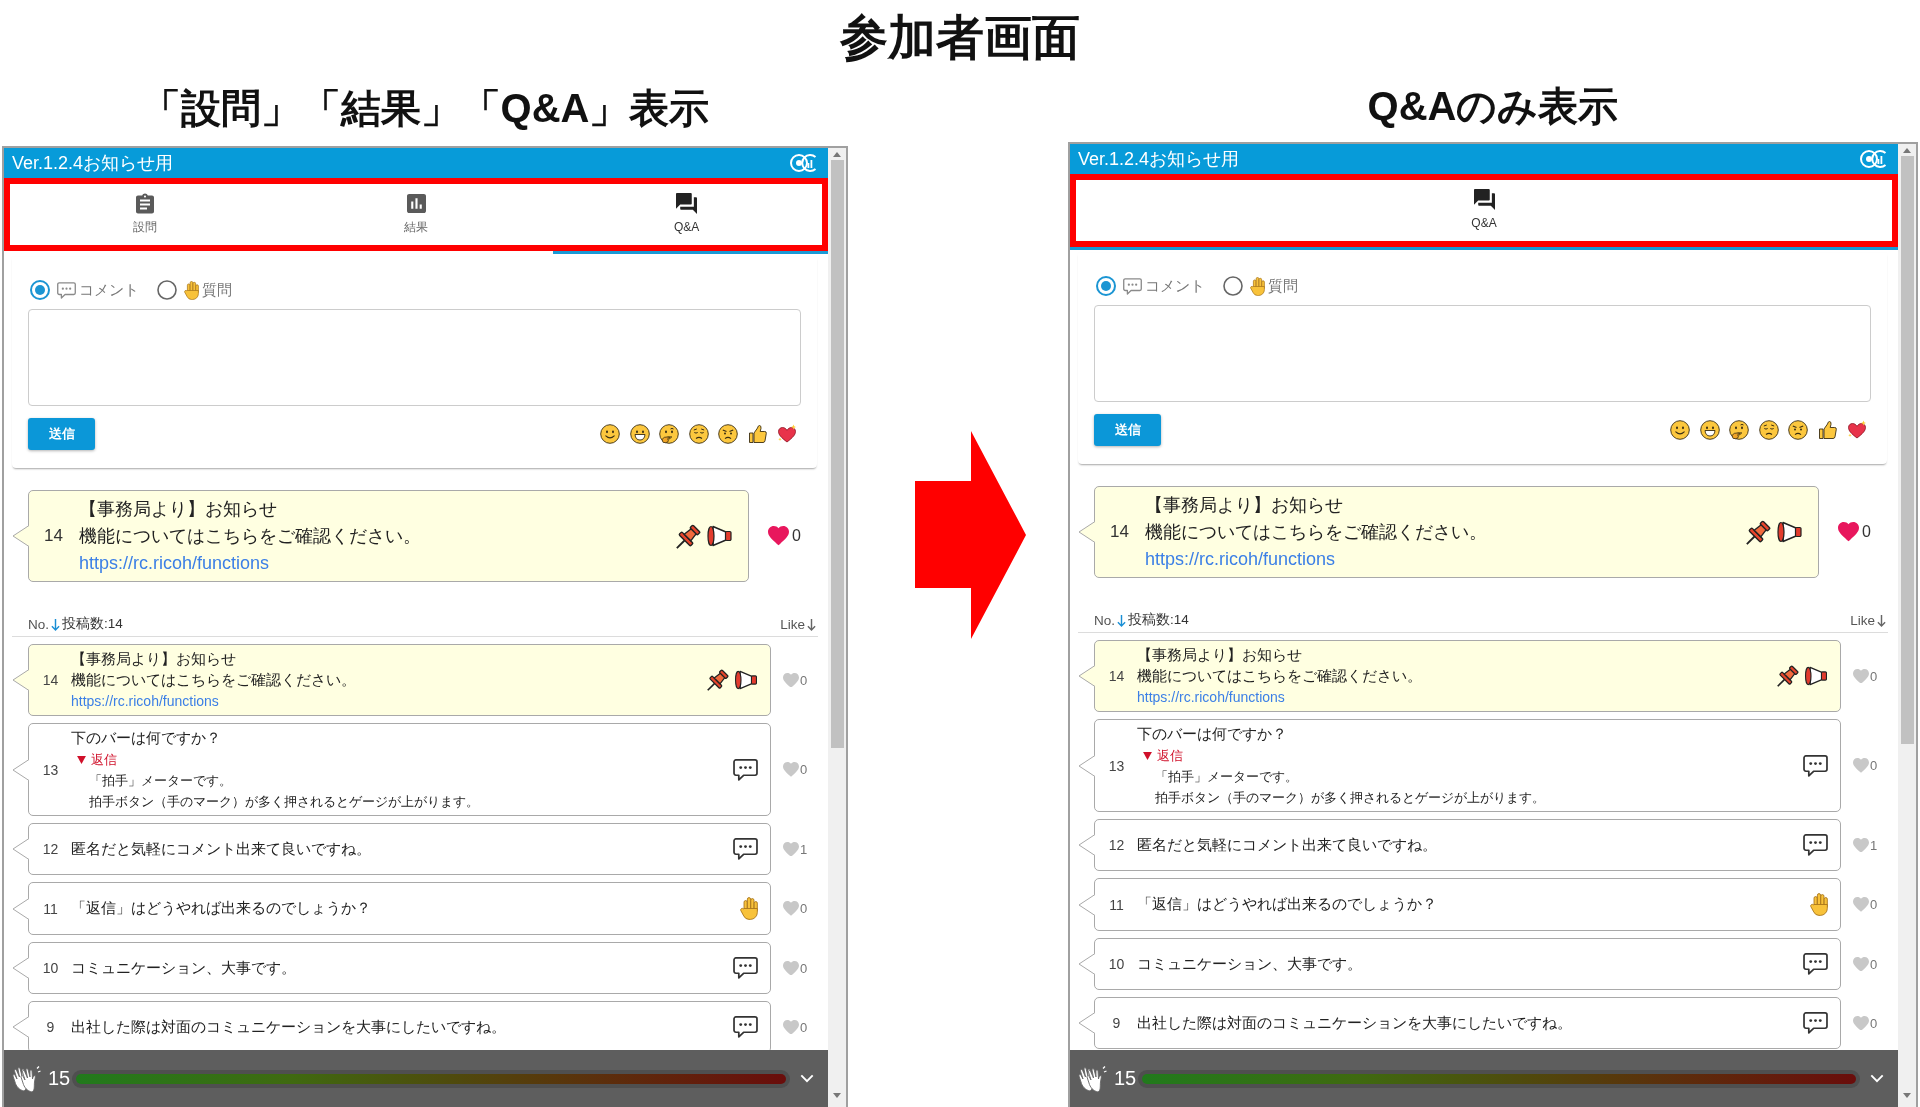 The width and height of the screenshot is (1920, 1107). I want to click on post-text: コミュニケーション、大事です。, so click(1249, 963).